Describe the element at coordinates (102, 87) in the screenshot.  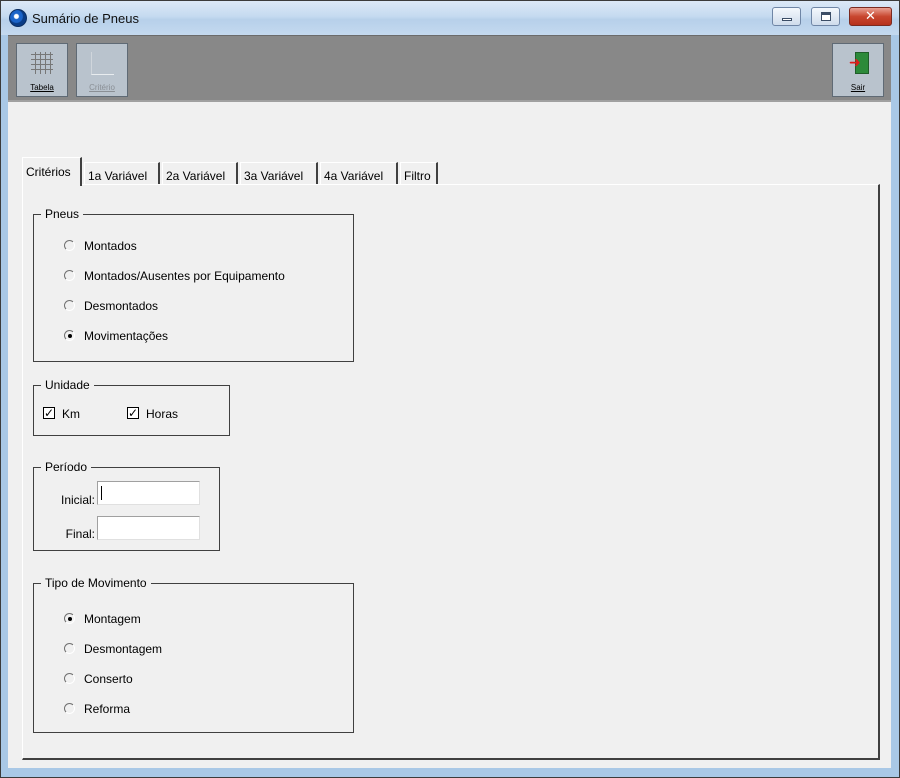
I see `criterio-label: Critério` at that location.